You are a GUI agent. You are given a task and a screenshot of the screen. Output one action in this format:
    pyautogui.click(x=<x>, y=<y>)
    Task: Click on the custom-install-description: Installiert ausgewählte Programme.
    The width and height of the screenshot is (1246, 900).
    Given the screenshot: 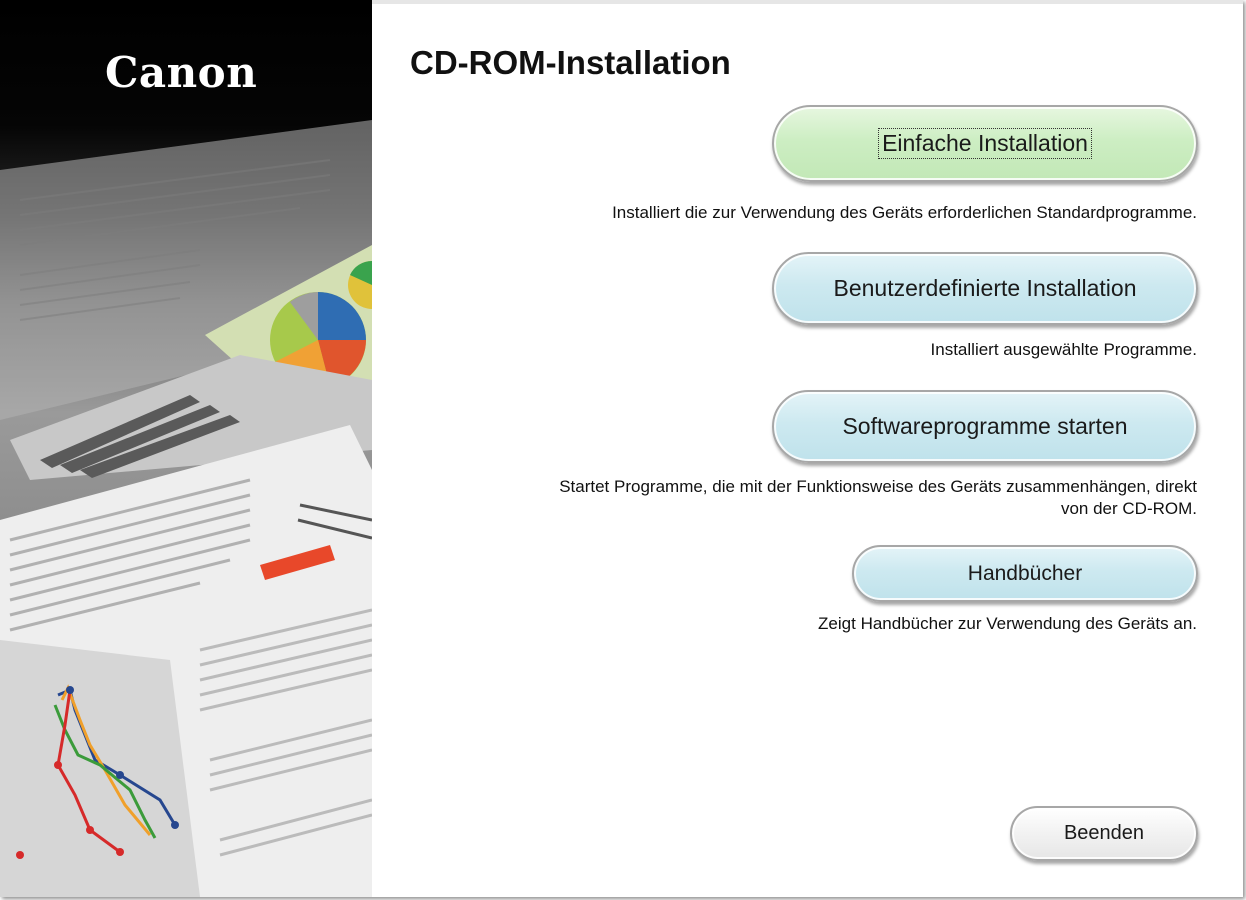 What is the action you would take?
    pyautogui.click(x=1063, y=349)
    